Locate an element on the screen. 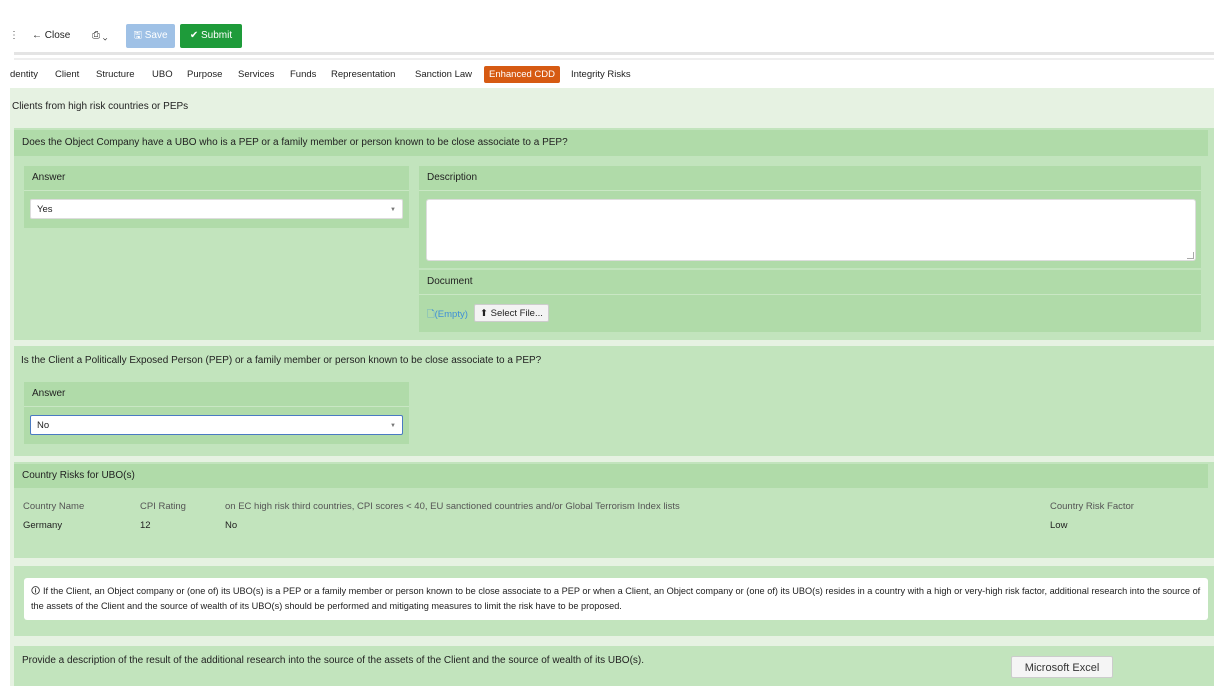  submit-button: ✔ Submit is located at coordinates (211, 36).